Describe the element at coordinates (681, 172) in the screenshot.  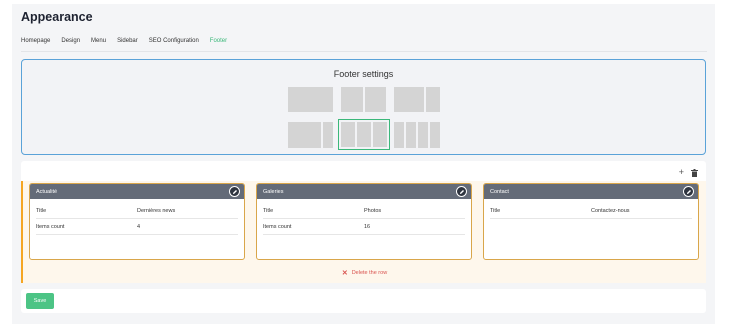
I see `plus-icon: +` at that location.